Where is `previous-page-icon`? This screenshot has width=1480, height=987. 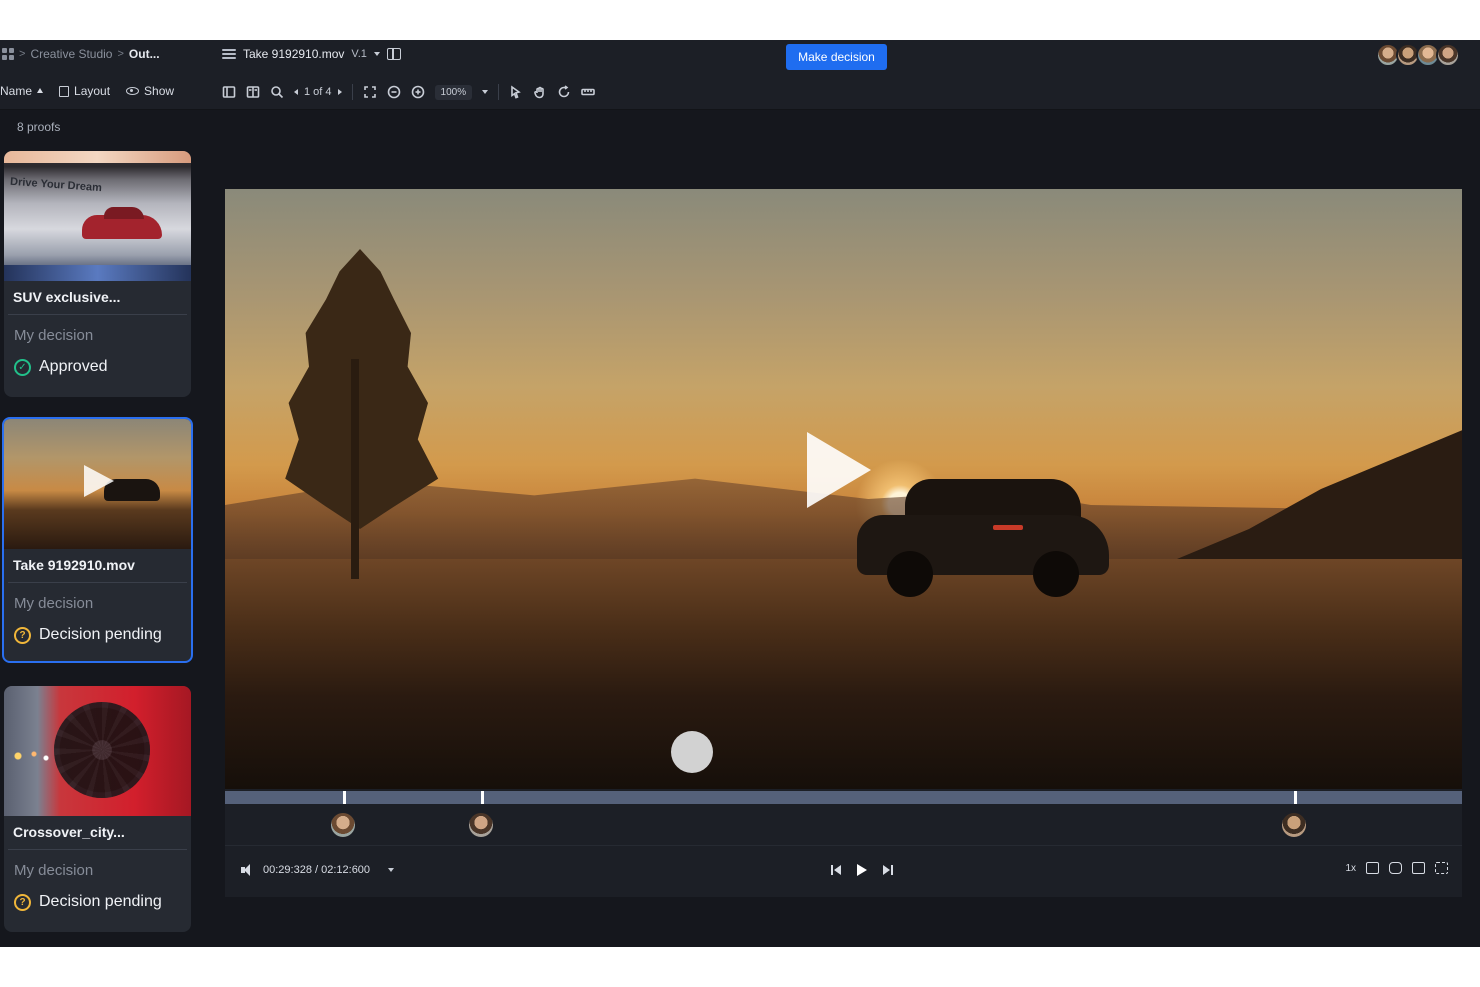 previous-page-icon is located at coordinates (296, 92).